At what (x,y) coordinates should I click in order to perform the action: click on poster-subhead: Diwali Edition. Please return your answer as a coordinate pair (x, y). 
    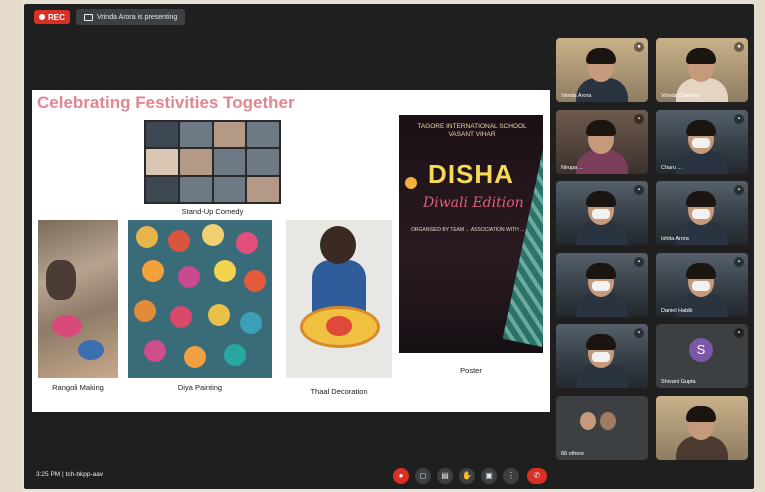
    Looking at the image, I should click on (473, 203).